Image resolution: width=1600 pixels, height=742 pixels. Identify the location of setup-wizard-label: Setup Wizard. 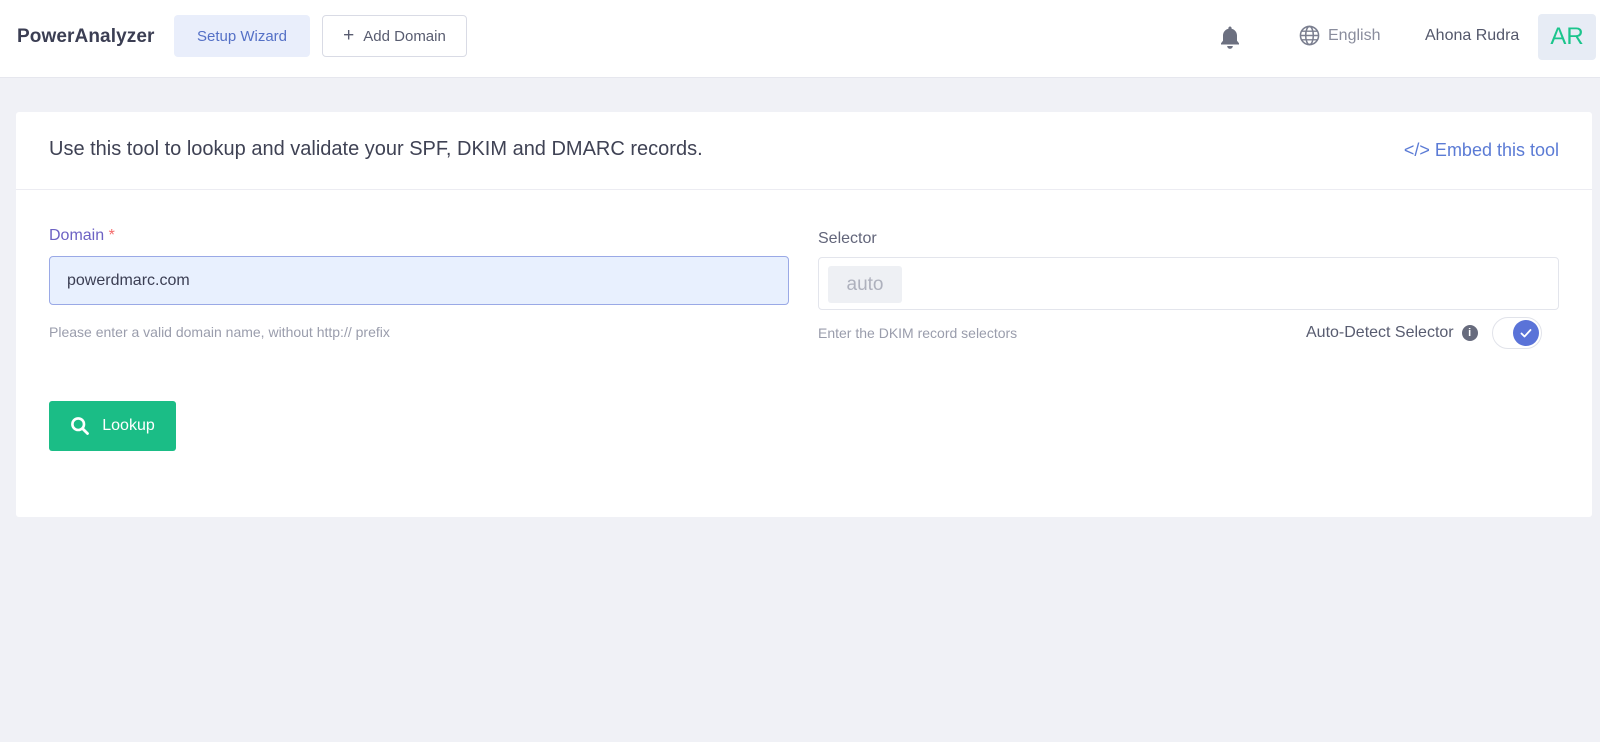
(242, 36).